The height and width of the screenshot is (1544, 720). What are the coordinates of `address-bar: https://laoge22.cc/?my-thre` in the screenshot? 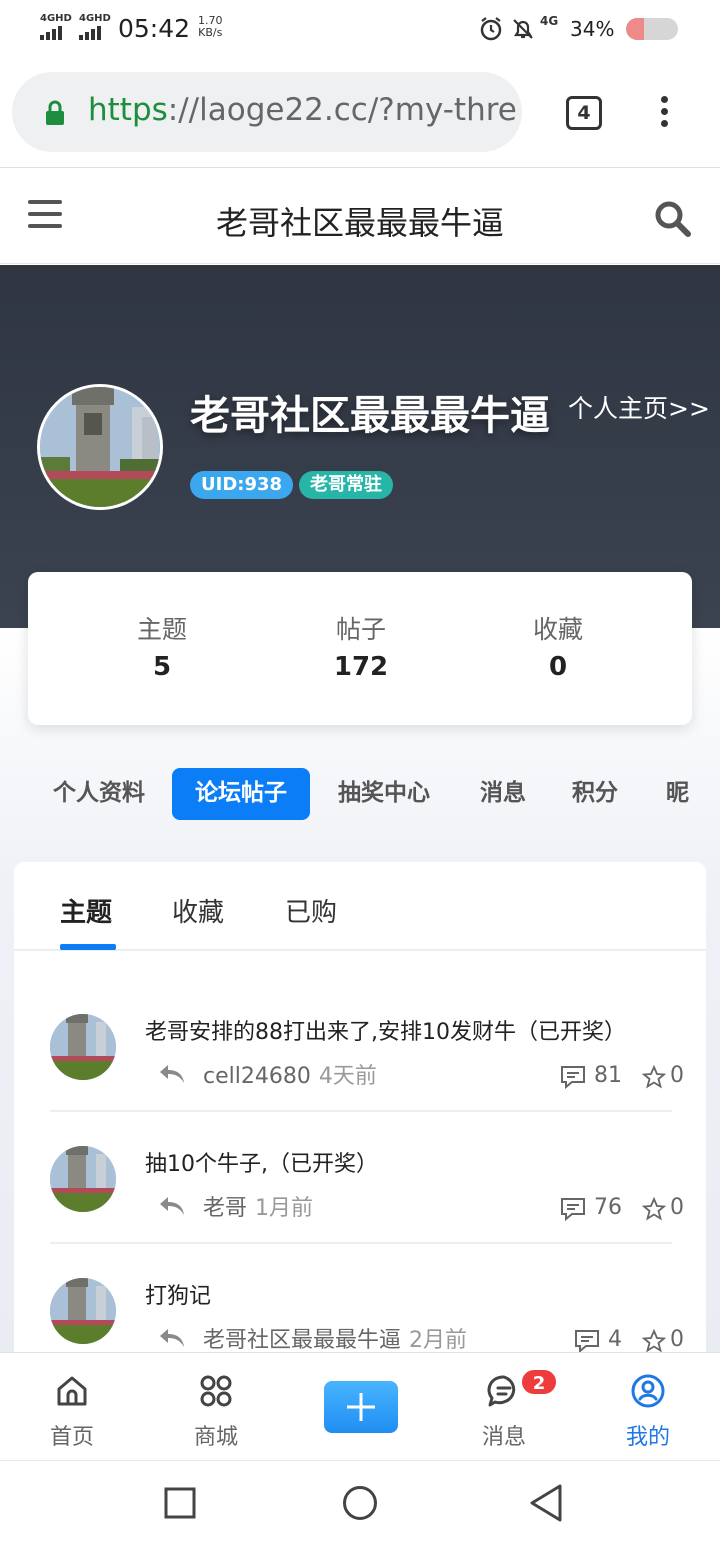 It's located at (267, 112).